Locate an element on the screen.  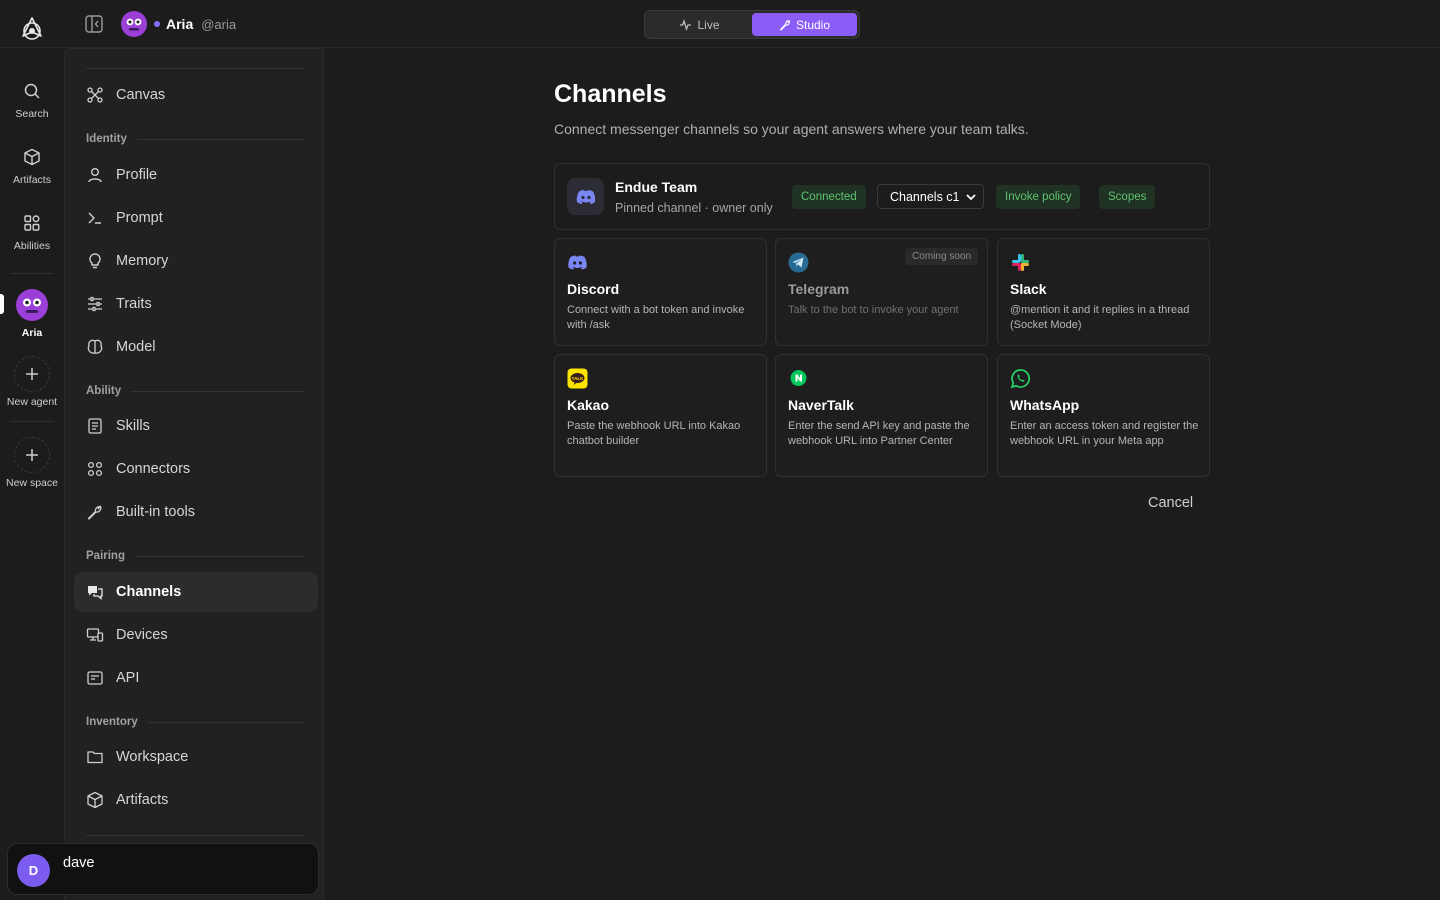
rail-search-label: Search is located at coordinates (32, 114).